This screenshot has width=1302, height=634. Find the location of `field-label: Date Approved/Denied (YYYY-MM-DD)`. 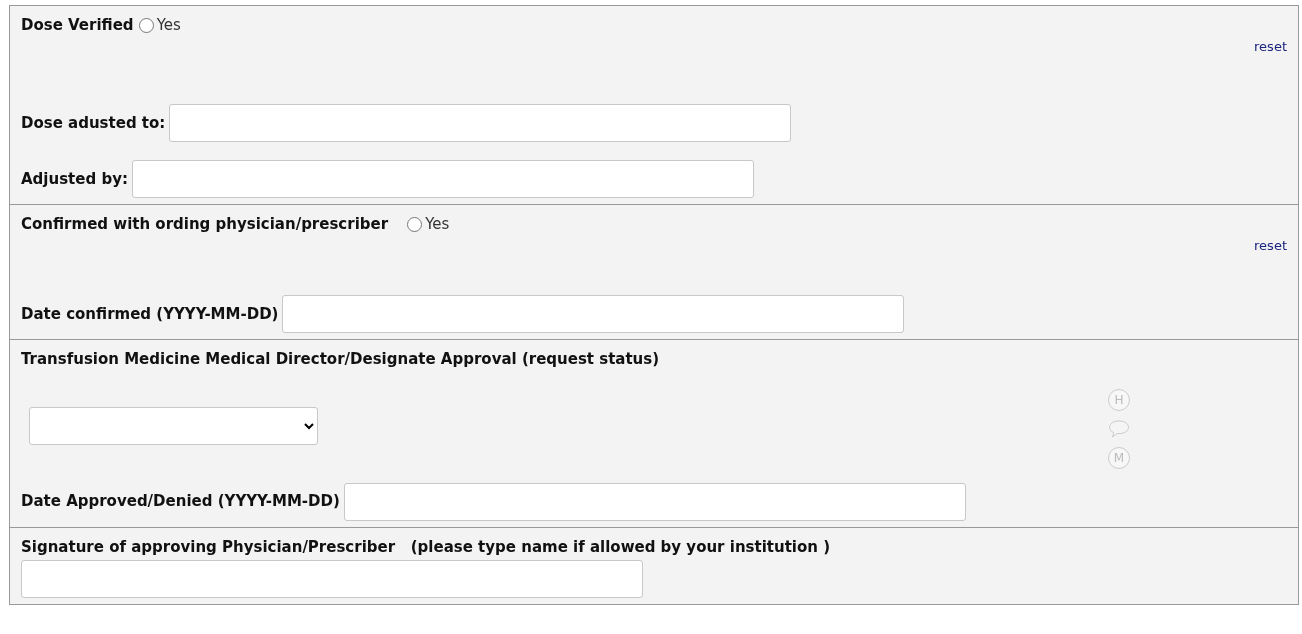

field-label: Date Approved/Denied (YYYY-MM-DD) is located at coordinates (180, 502).